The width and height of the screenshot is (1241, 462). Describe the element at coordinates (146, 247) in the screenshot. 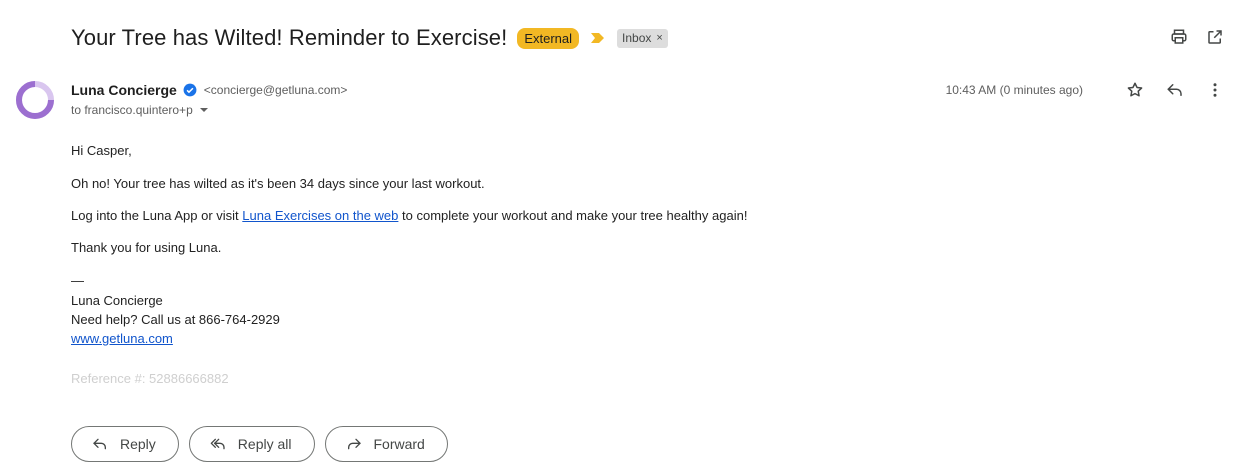

I see `thanks-line: Thank you for using Luna.` at that location.